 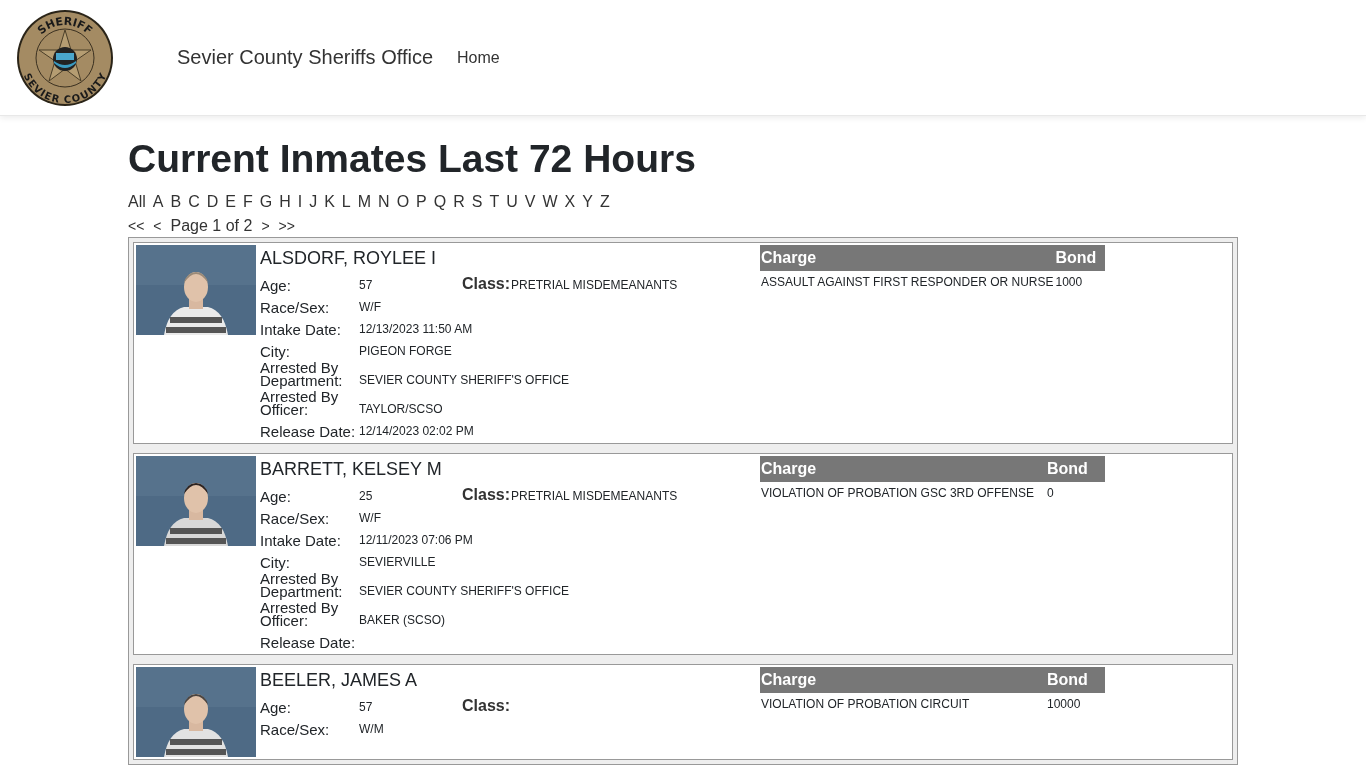 What do you see at coordinates (157, 226) in the screenshot?
I see `previous-page-link: <` at bounding box center [157, 226].